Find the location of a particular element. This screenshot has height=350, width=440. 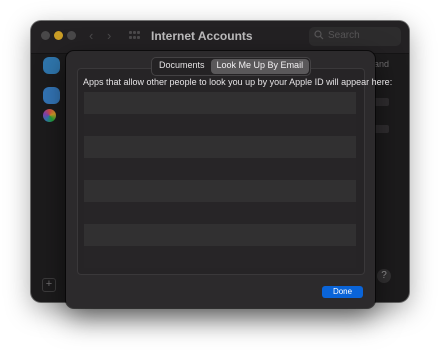

tab-documents: Documents is located at coordinates (182, 66).